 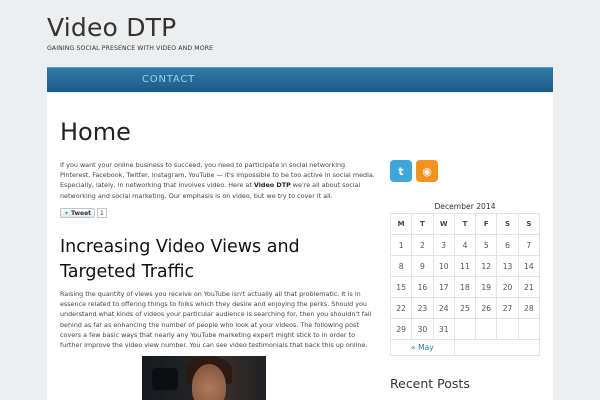 I want to click on calendar-day: 18, so click(x=465, y=287).